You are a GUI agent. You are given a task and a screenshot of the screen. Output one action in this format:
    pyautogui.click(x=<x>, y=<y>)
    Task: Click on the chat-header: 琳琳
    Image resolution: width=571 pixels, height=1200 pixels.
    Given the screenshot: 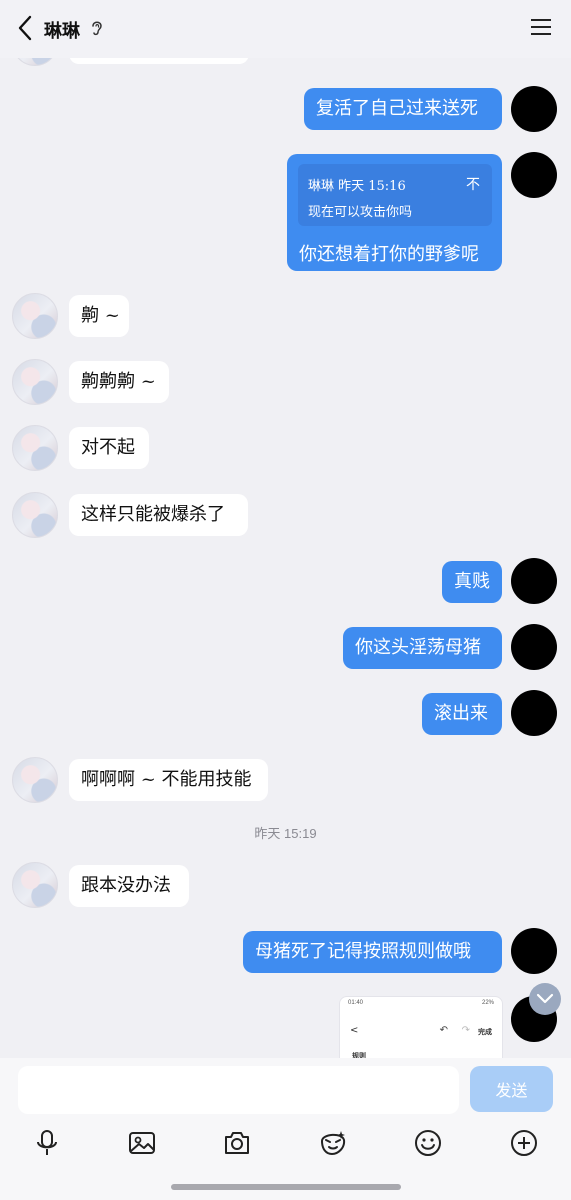 What is the action you would take?
    pyautogui.click(x=285, y=29)
    